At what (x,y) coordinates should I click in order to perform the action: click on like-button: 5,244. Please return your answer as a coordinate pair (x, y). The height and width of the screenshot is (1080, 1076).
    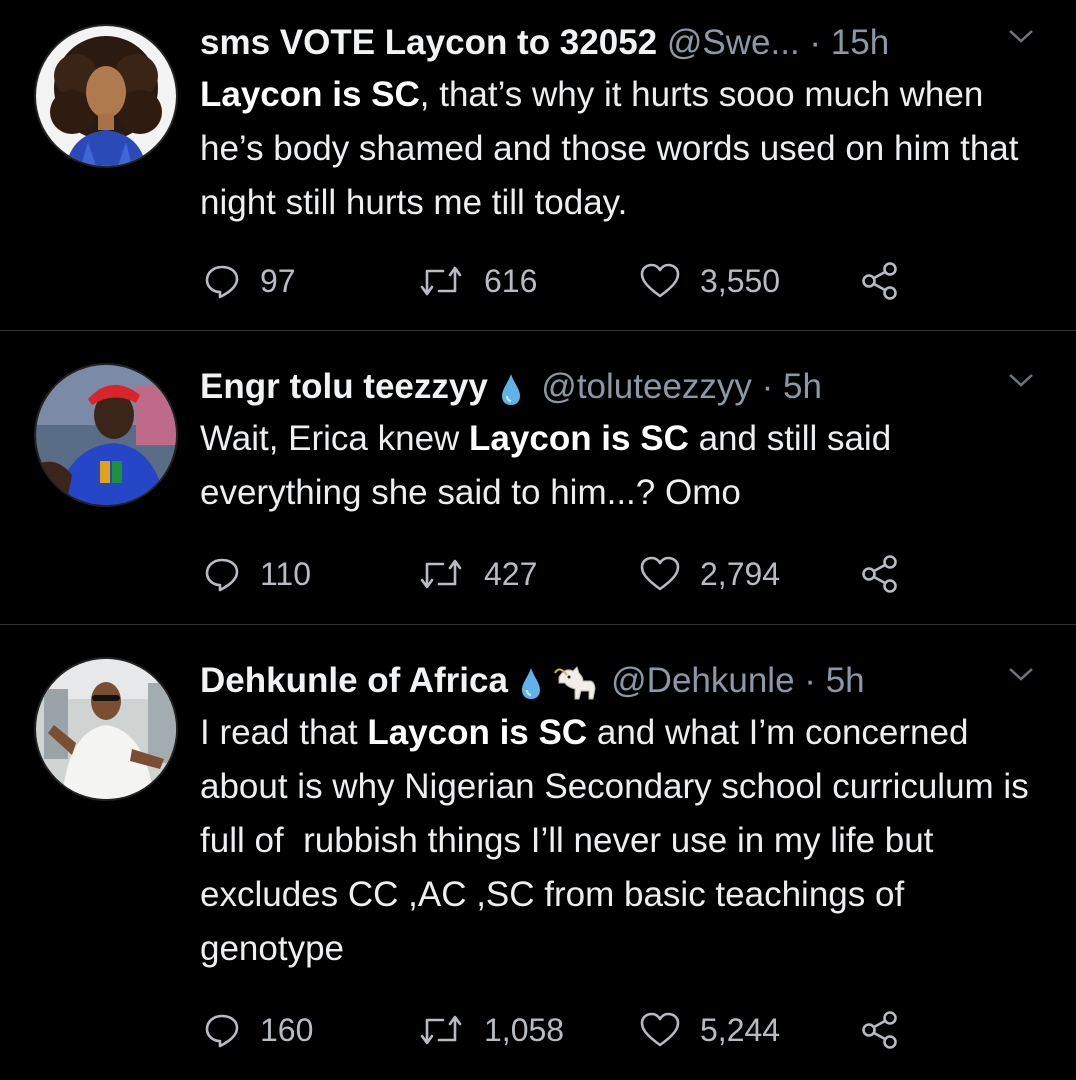
    Looking at the image, I should click on (710, 1030).